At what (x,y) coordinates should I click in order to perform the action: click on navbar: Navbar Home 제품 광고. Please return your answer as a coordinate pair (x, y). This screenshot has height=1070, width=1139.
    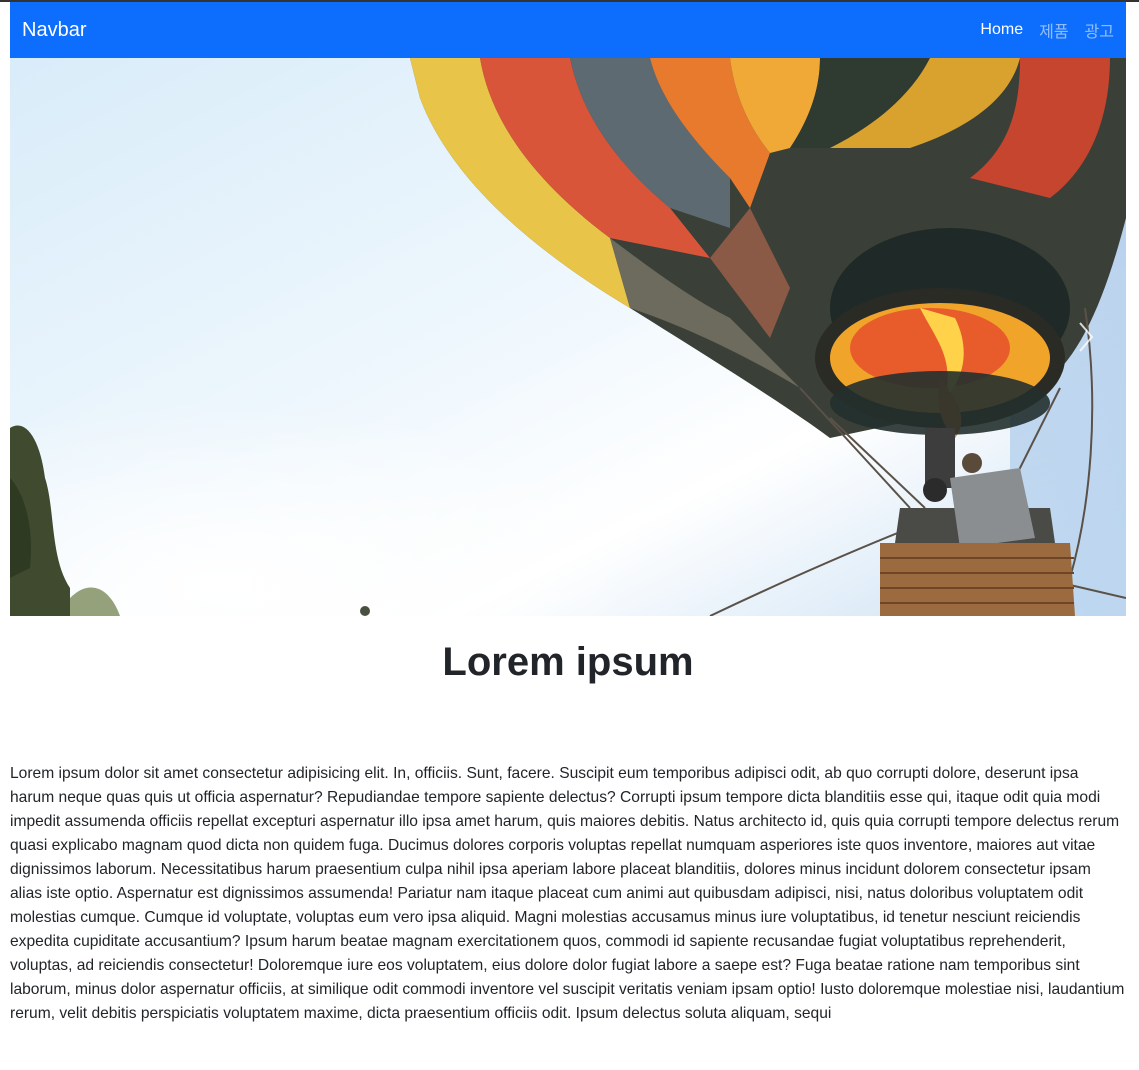
    Looking at the image, I should click on (568, 30).